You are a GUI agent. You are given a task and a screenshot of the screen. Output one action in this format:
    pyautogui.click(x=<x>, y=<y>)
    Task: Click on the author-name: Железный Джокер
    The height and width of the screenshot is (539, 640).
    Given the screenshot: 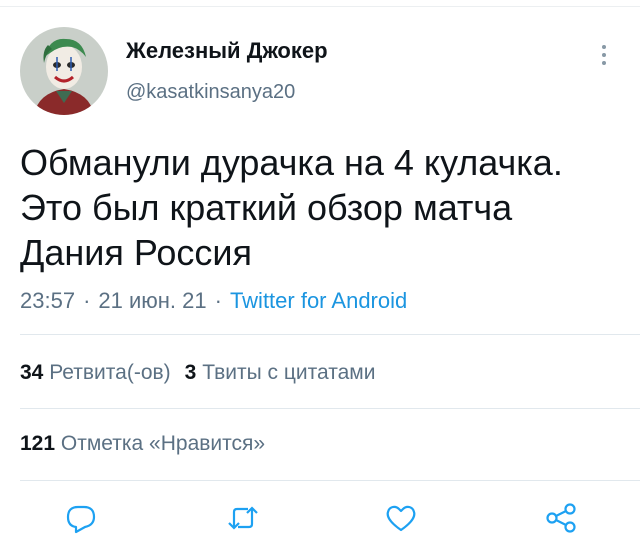 What is the action you would take?
    pyautogui.click(x=227, y=51)
    